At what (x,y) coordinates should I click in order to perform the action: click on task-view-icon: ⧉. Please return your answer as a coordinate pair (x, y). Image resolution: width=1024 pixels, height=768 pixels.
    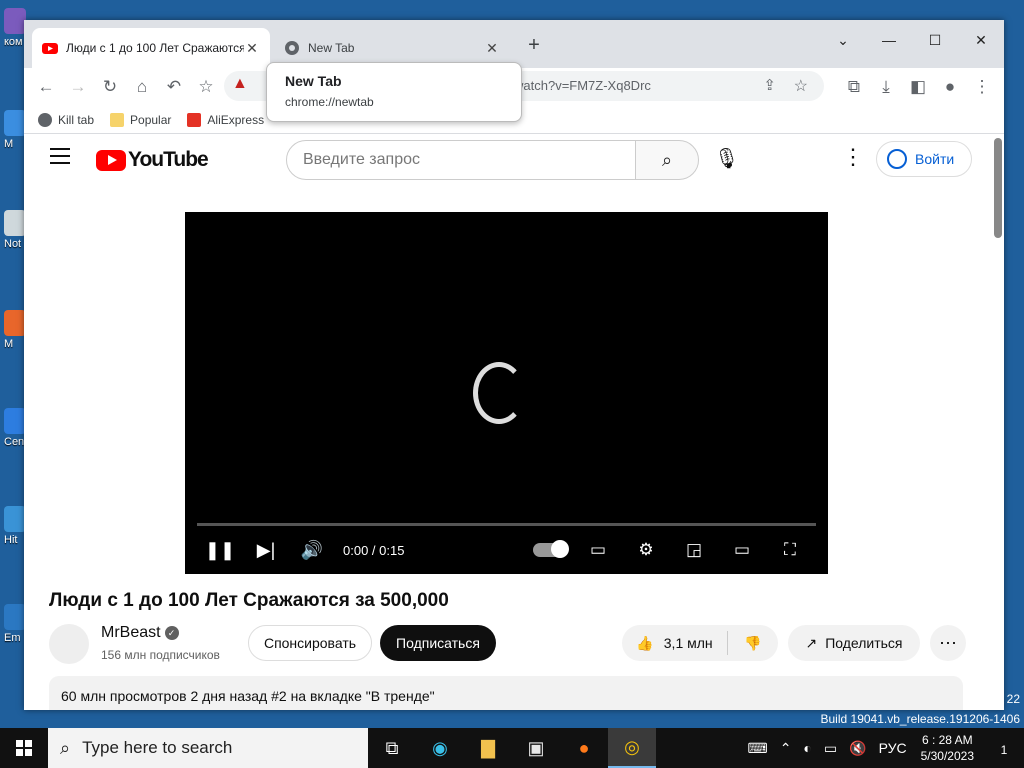
    Looking at the image, I should click on (392, 748).